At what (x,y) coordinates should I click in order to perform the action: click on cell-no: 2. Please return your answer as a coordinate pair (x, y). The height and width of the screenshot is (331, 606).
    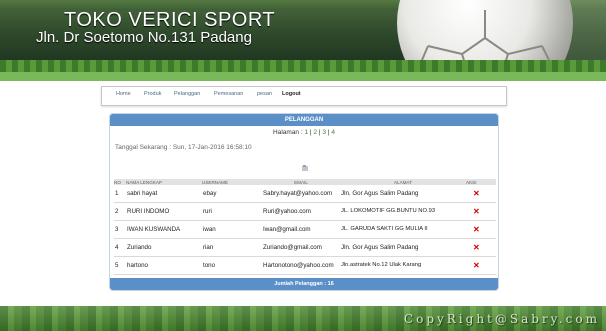
    Looking at the image, I should click on (120, 211).